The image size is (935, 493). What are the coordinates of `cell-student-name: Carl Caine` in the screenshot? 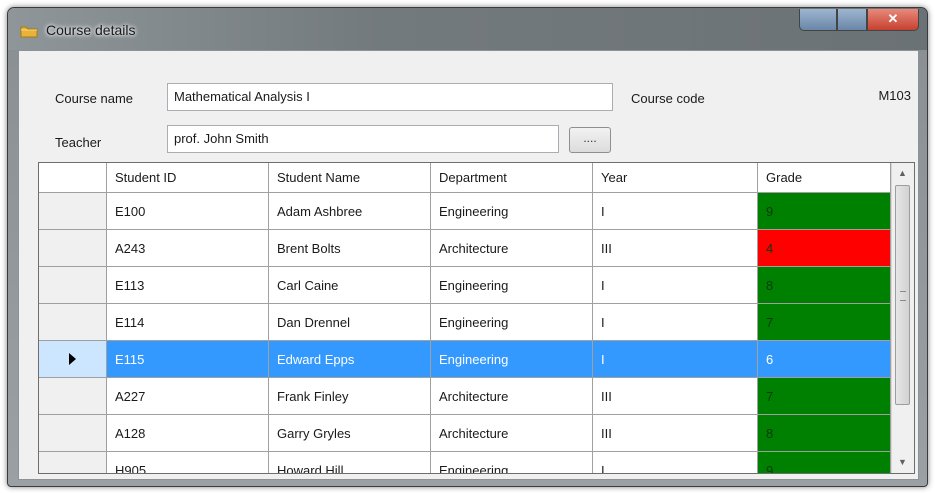 It's located at (350, 285).